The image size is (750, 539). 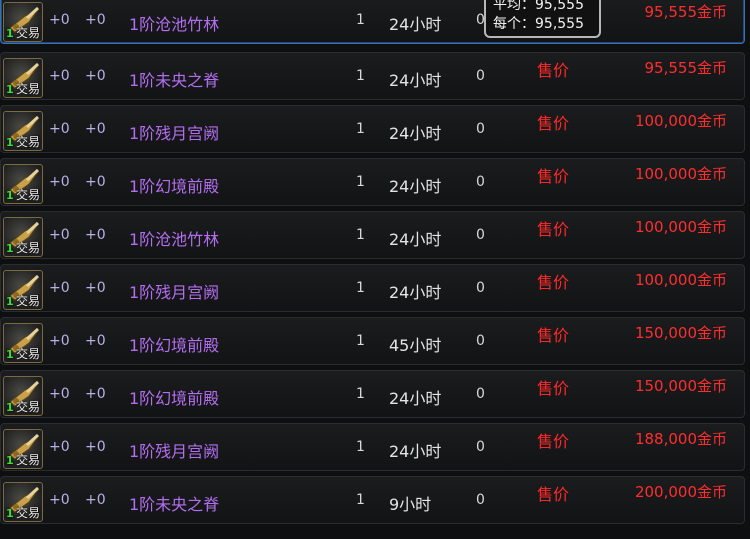 What do you see at coordinates (372, 76) in the screenshot?
I see `listing-row: 1 交易 +0 +0 1阶未央之脊 1 24小时 0 售价 95,555金币` at bounding box center [372, 76].